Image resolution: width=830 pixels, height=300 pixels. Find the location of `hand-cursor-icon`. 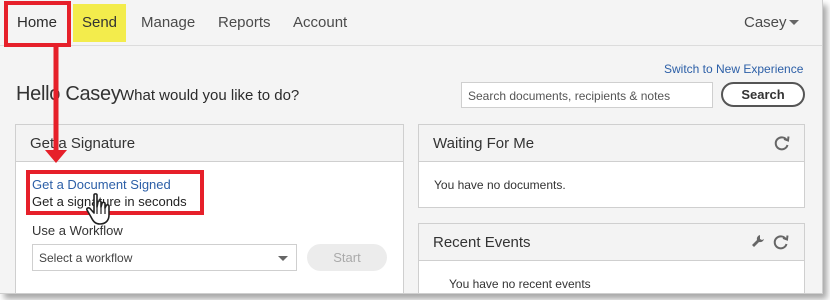

hand-cursor-icon is located at coordinates (98, 209).